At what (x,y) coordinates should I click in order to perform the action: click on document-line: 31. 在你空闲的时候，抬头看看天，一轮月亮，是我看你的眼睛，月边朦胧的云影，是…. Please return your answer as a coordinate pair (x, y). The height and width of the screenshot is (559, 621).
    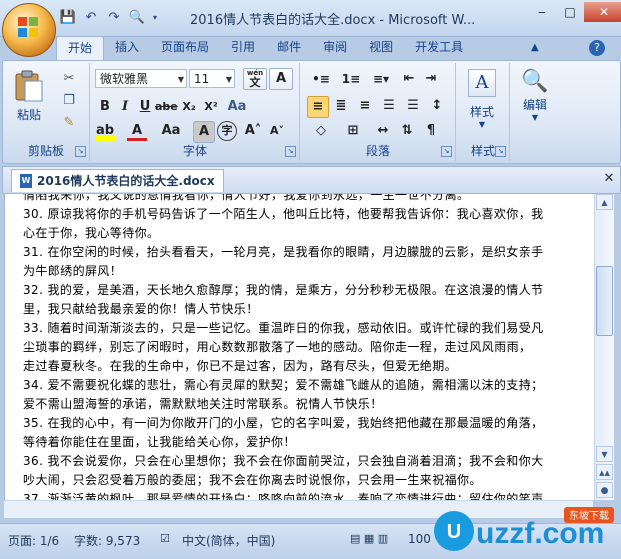
    Looking at the image, I should click on (306, 252).